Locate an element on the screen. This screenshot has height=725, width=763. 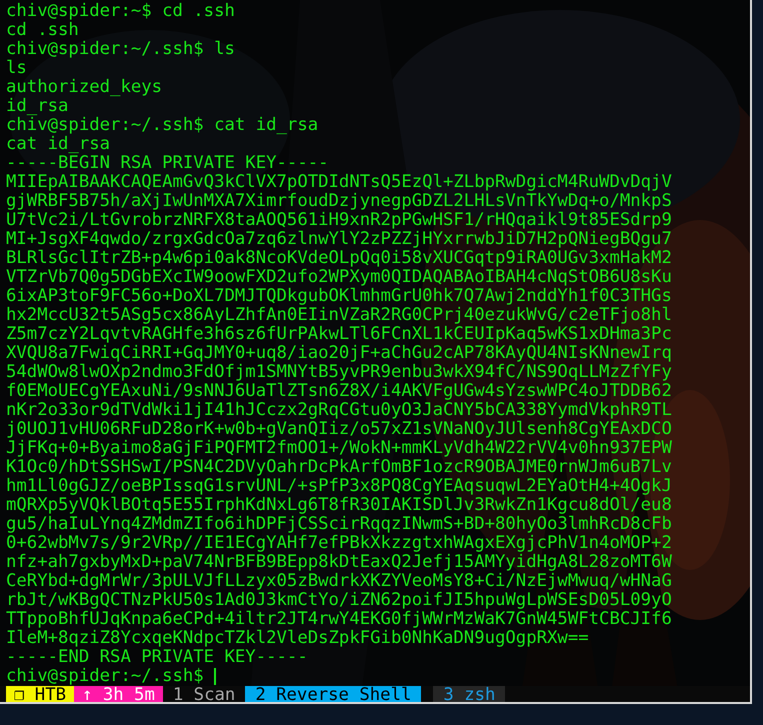
terminal-line: chiv@spider:~/.ssh$ cat id_rsa is located at coordinates (163, 125).